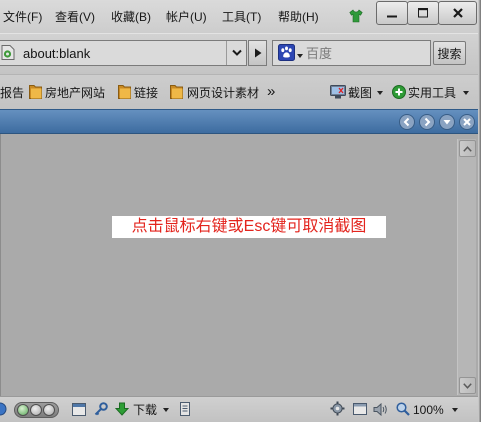 This screenshot has height=422, width=481. I want to click on globe-icon, so click(3, 409).